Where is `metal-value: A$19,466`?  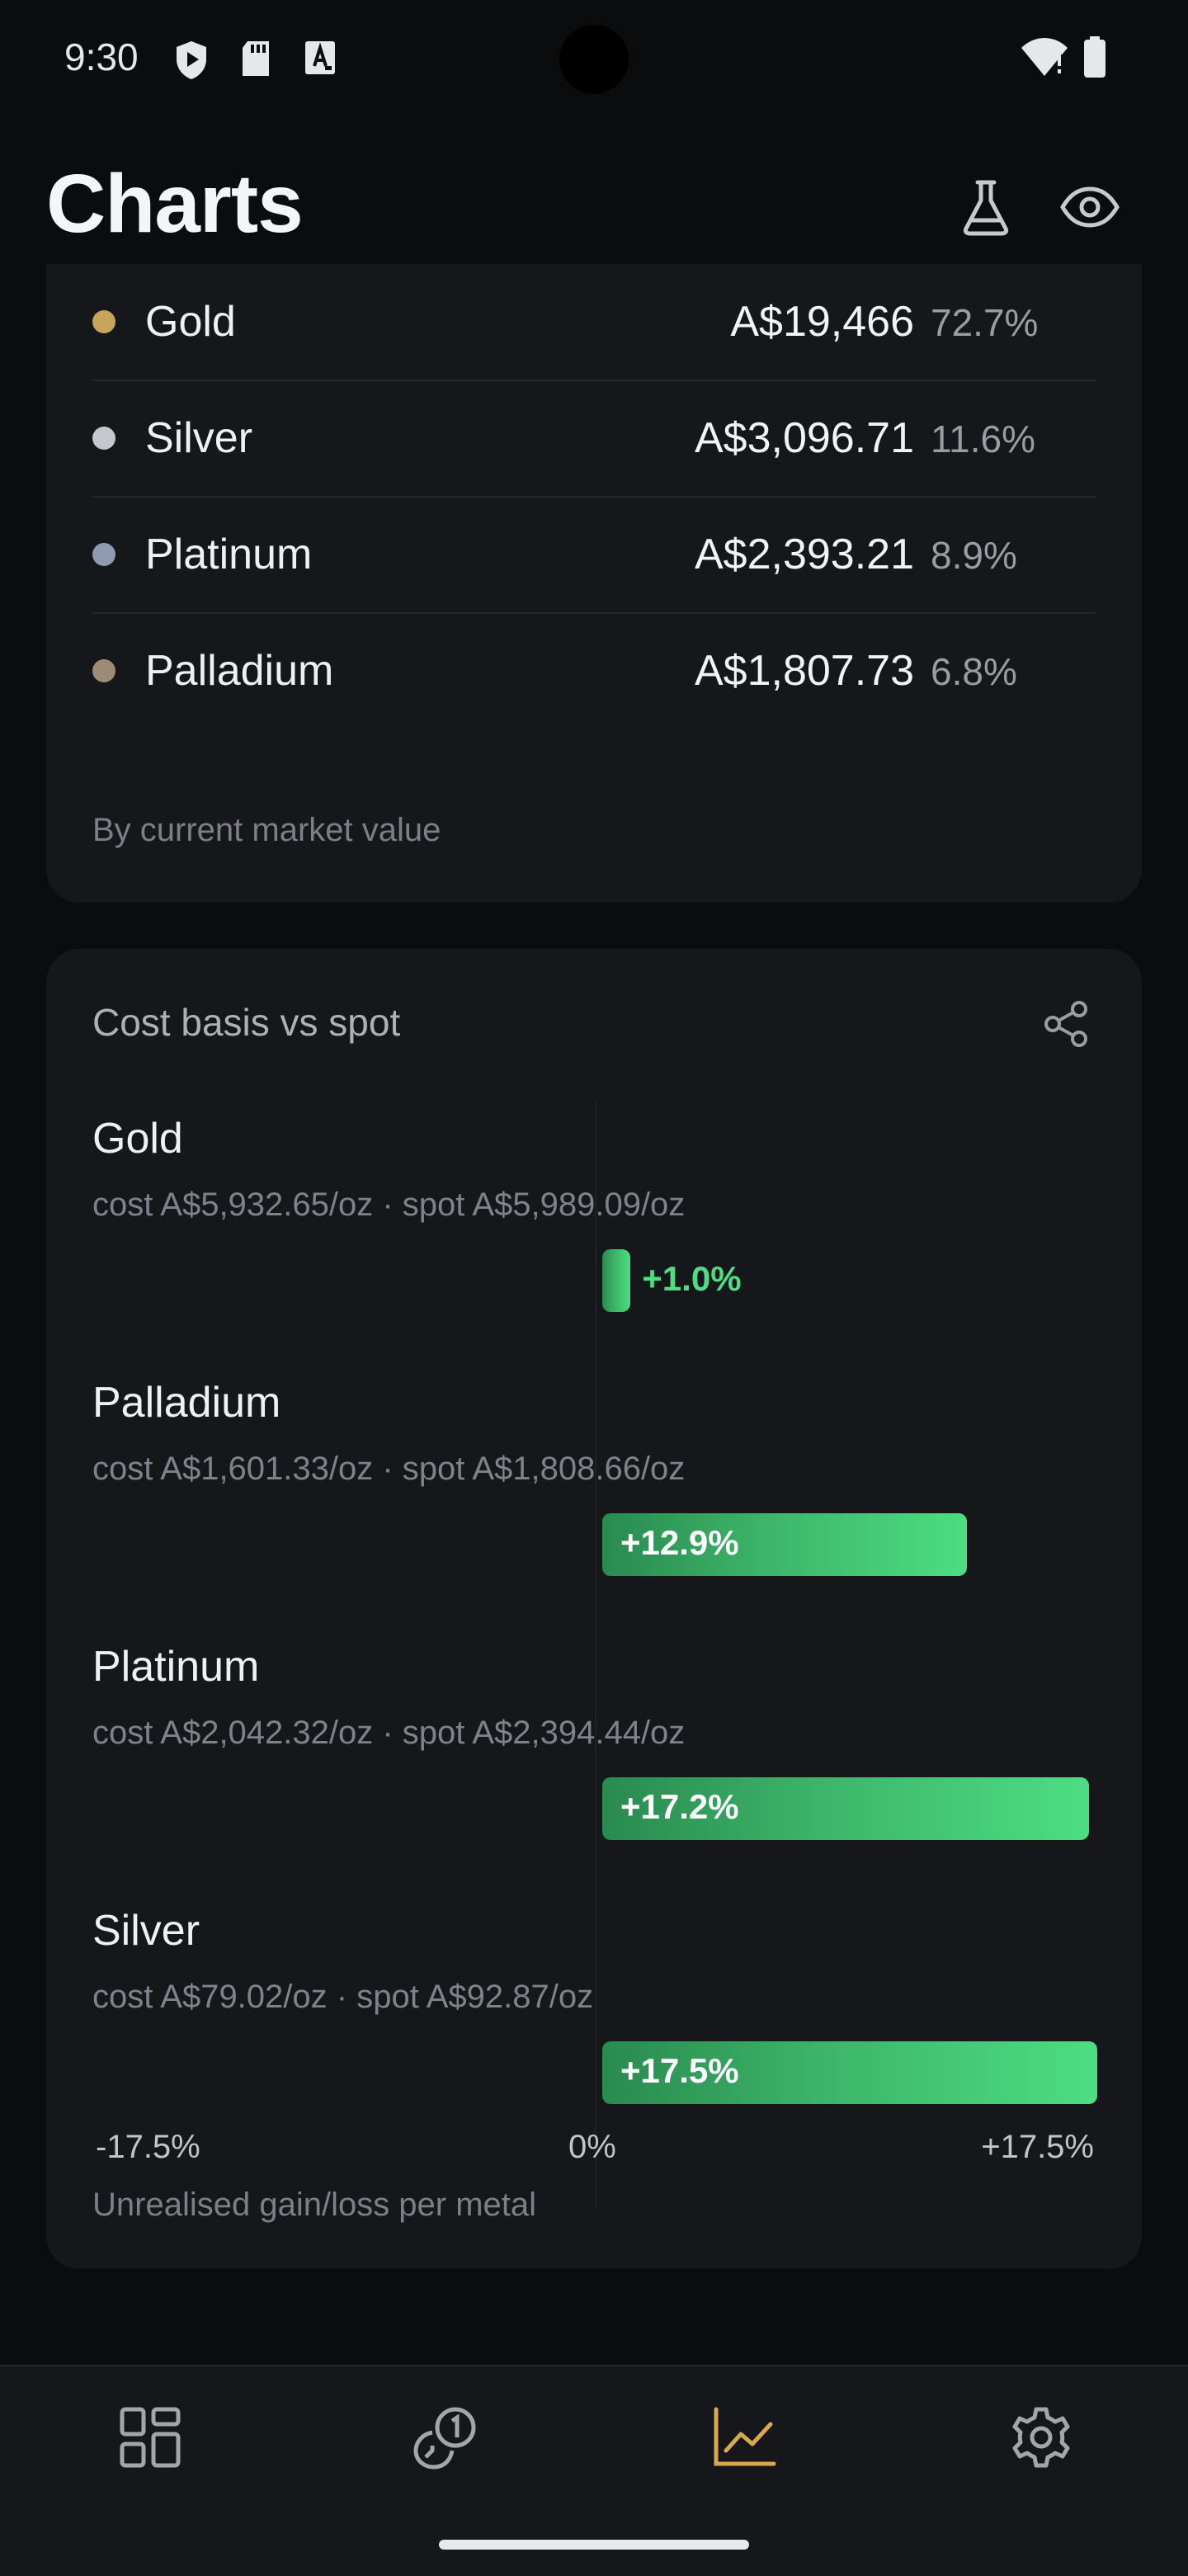
metal-value: A$19,466 is located at coordinates (822, 322).